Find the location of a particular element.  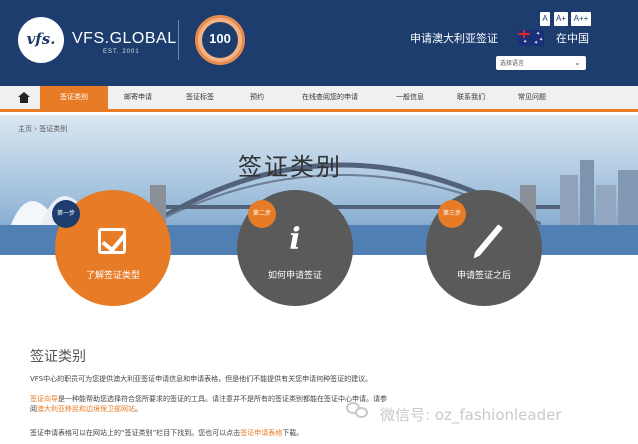

wechat-watermark: 微信号: oz_fashionleader is located at coordinates (471, 415).